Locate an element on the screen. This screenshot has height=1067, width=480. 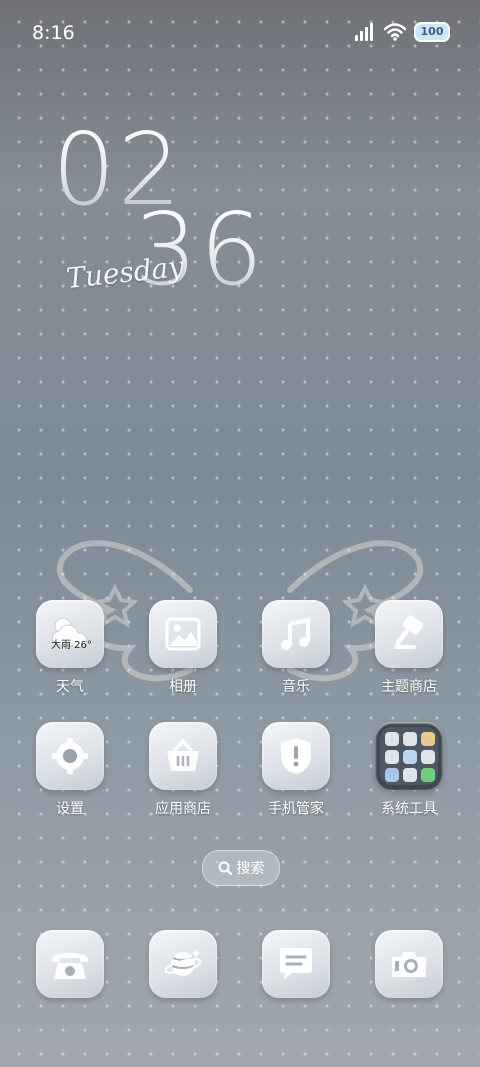
phone-manager-shield-icon is located at coordinates (296, 756).